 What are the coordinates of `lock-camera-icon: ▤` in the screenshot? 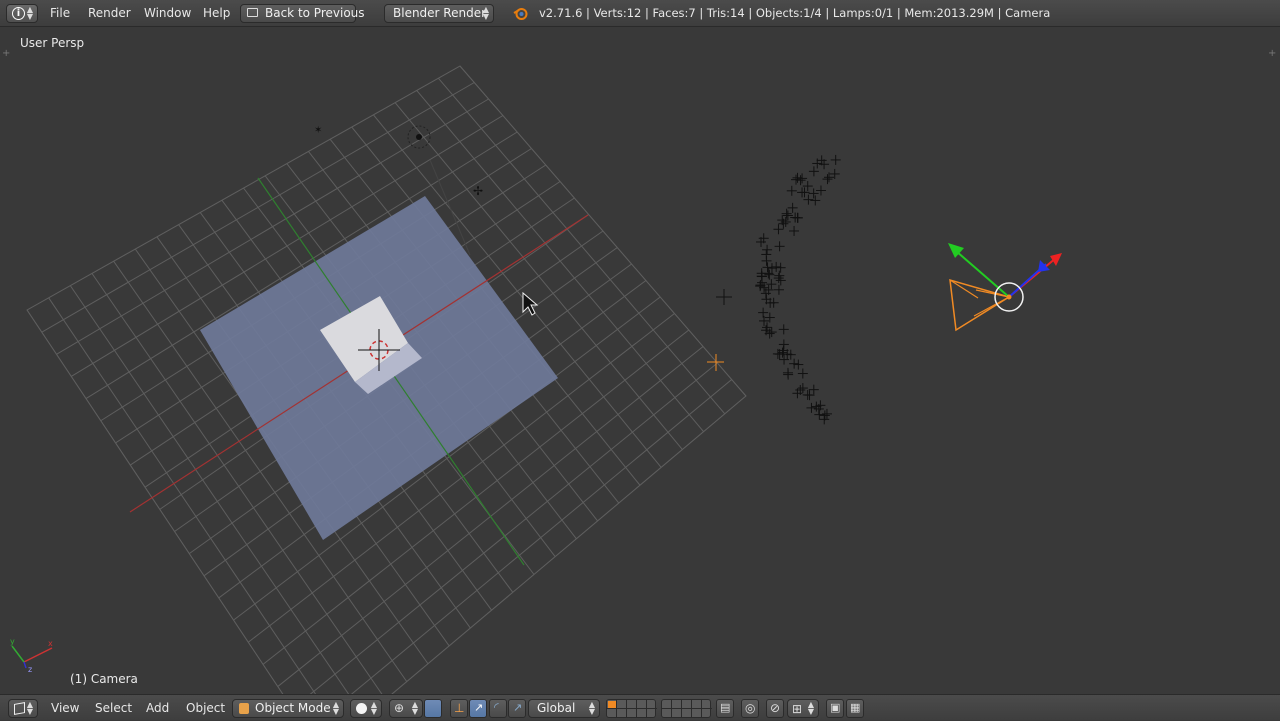 It's located at (725, 708).